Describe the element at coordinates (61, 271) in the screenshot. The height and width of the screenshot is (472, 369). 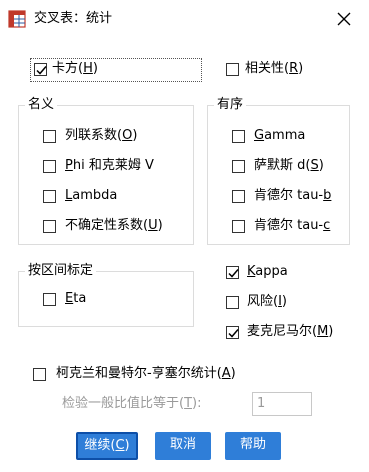
I see `nominal-by-interval-group-title: 按区间标定` at that location.